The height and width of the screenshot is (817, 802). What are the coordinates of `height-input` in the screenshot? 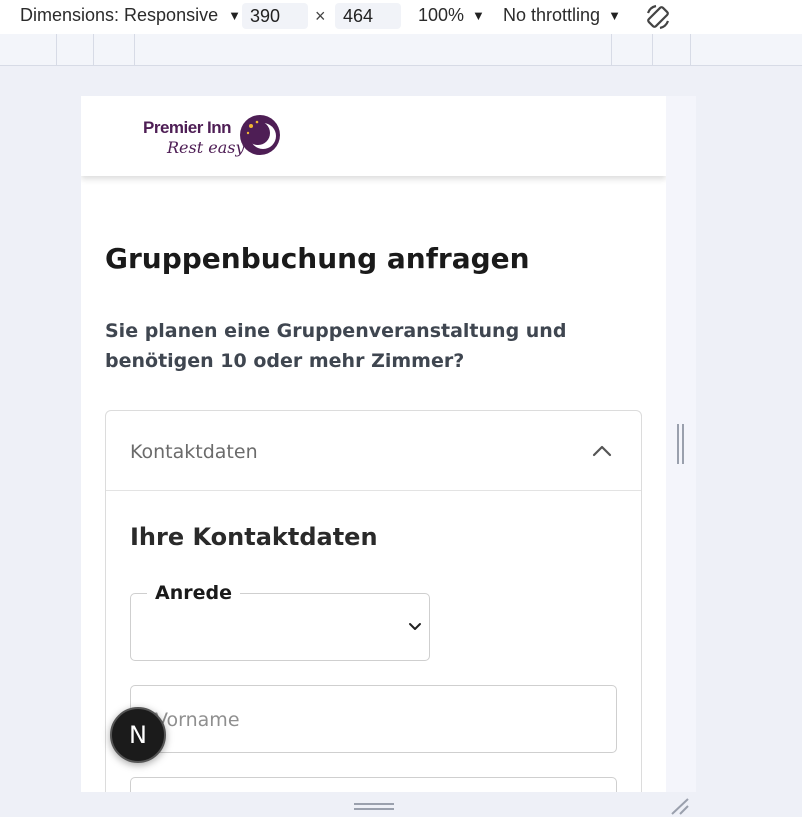 It's located at (368, 16).